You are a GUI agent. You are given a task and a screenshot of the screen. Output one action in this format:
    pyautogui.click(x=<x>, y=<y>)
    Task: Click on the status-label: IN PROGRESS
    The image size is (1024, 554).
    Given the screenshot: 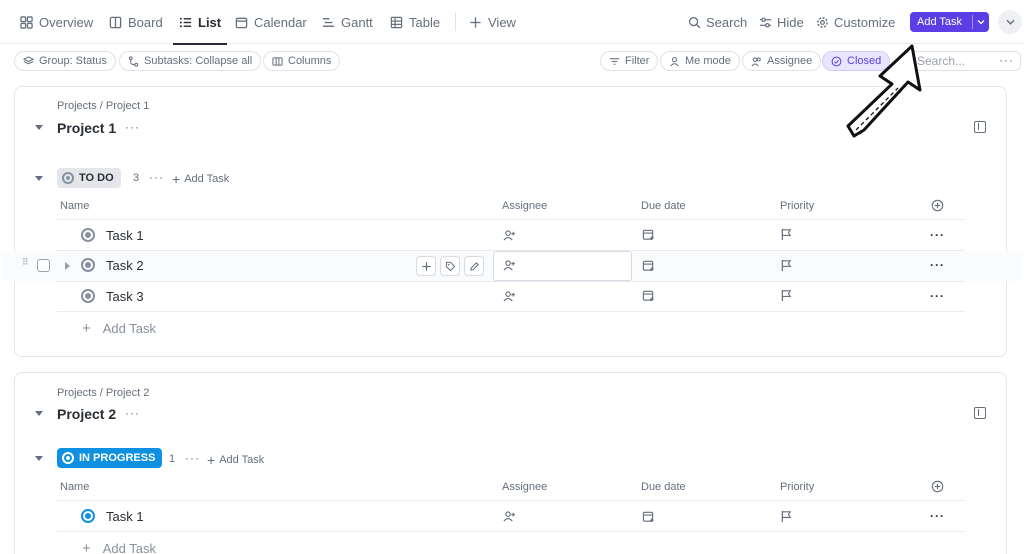 What is the action you would take?
    pyautogui.click(x=117, y=458)
    